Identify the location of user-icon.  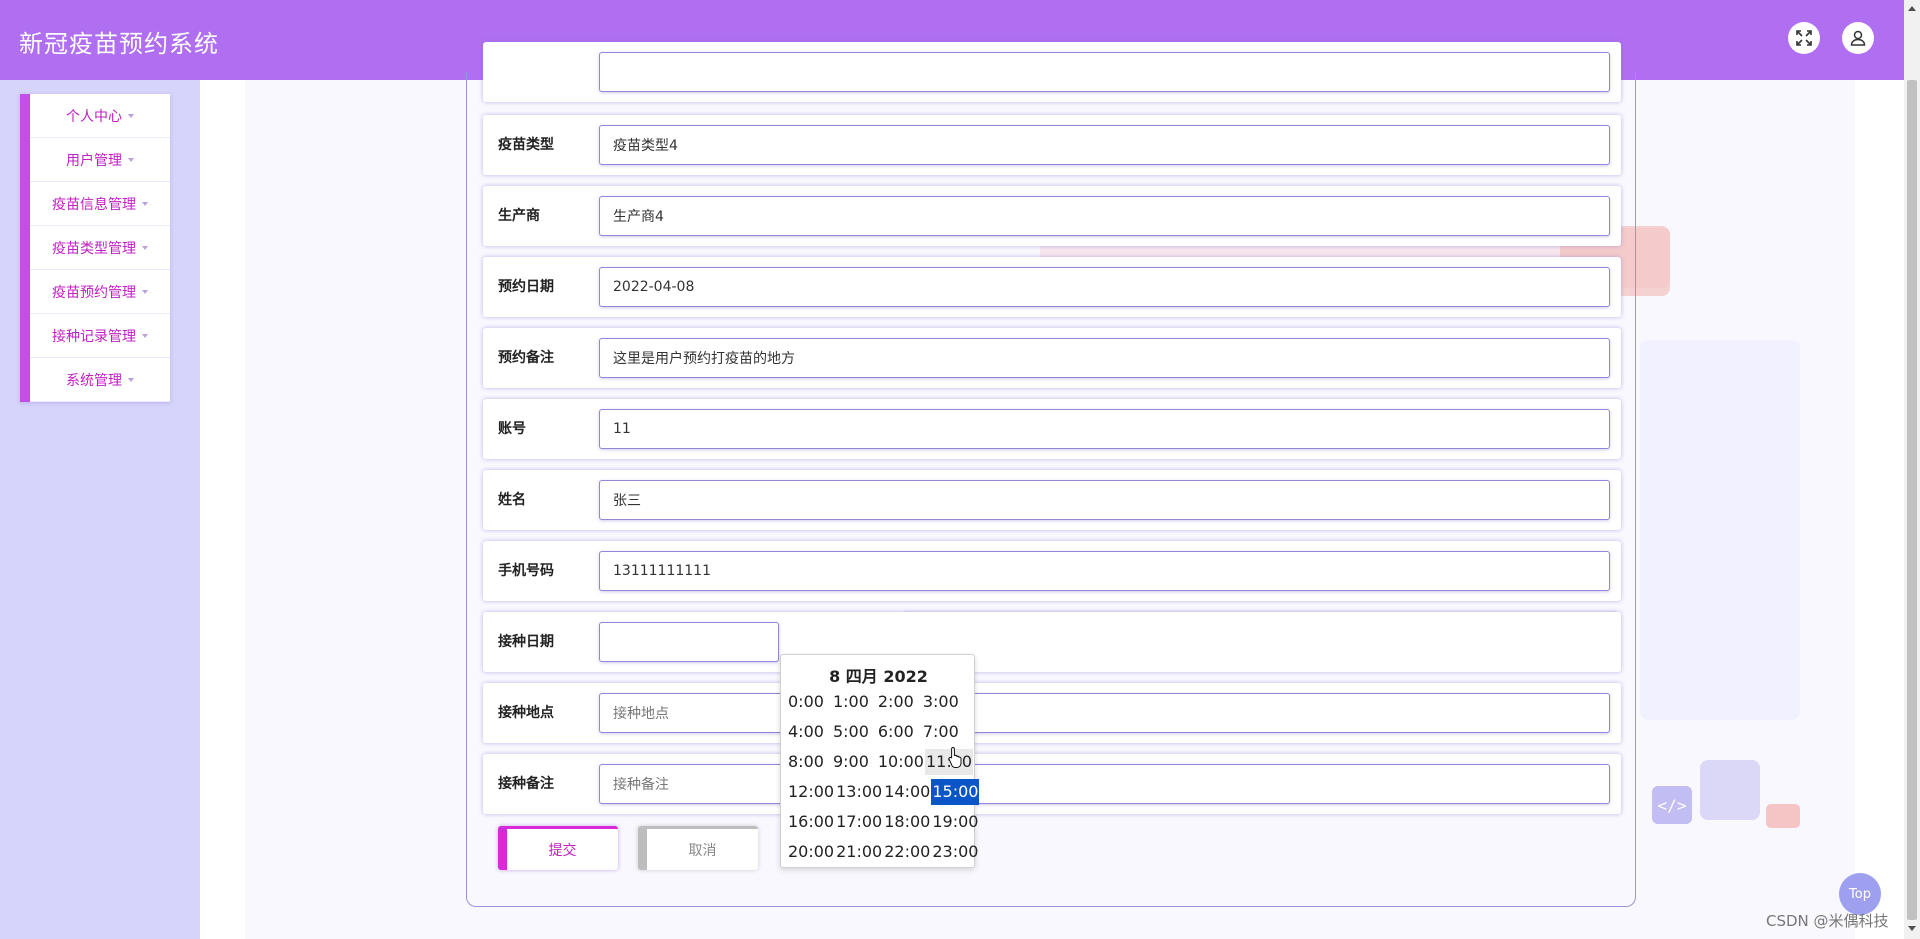
(1858, 38).